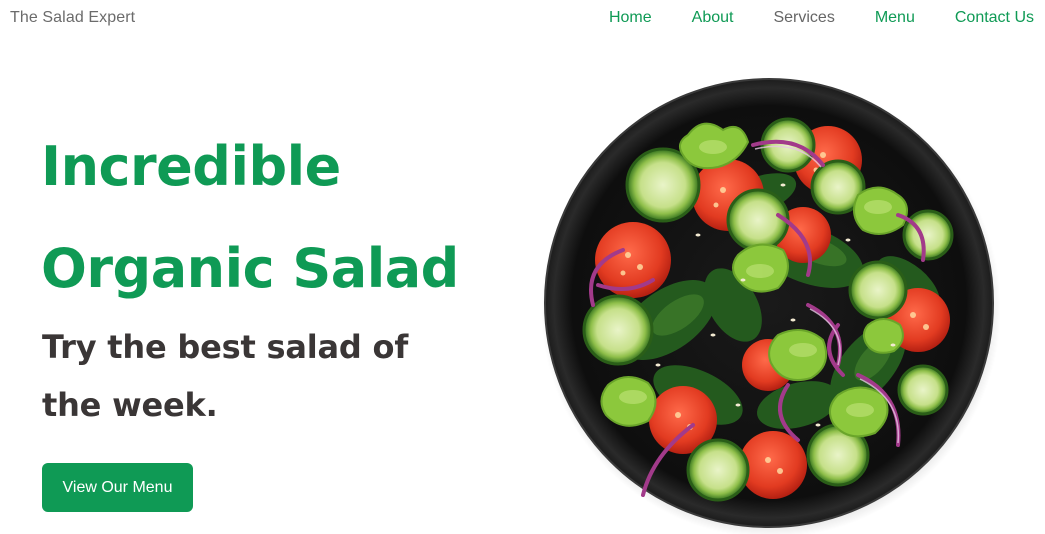 This screenshot has height=534, width=1045. I want to click on hero-title-line-1: Incredible, so click(191, 166).